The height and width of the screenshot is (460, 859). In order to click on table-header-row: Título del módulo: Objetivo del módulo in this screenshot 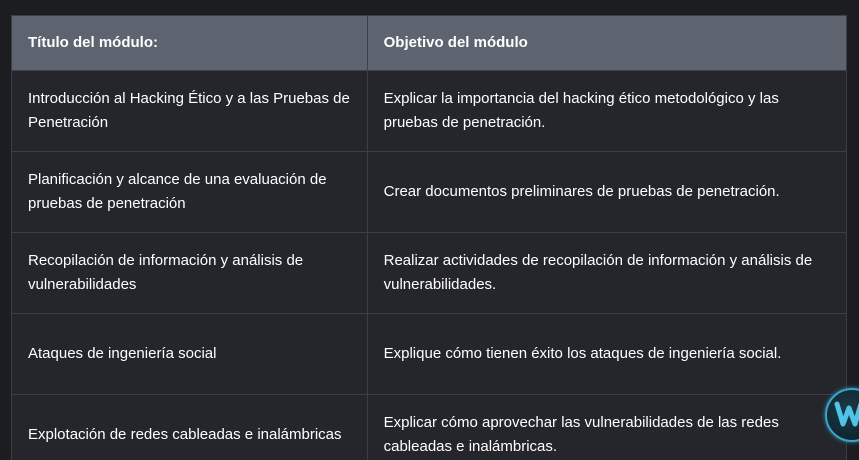, I will do `click(429, 43)`.